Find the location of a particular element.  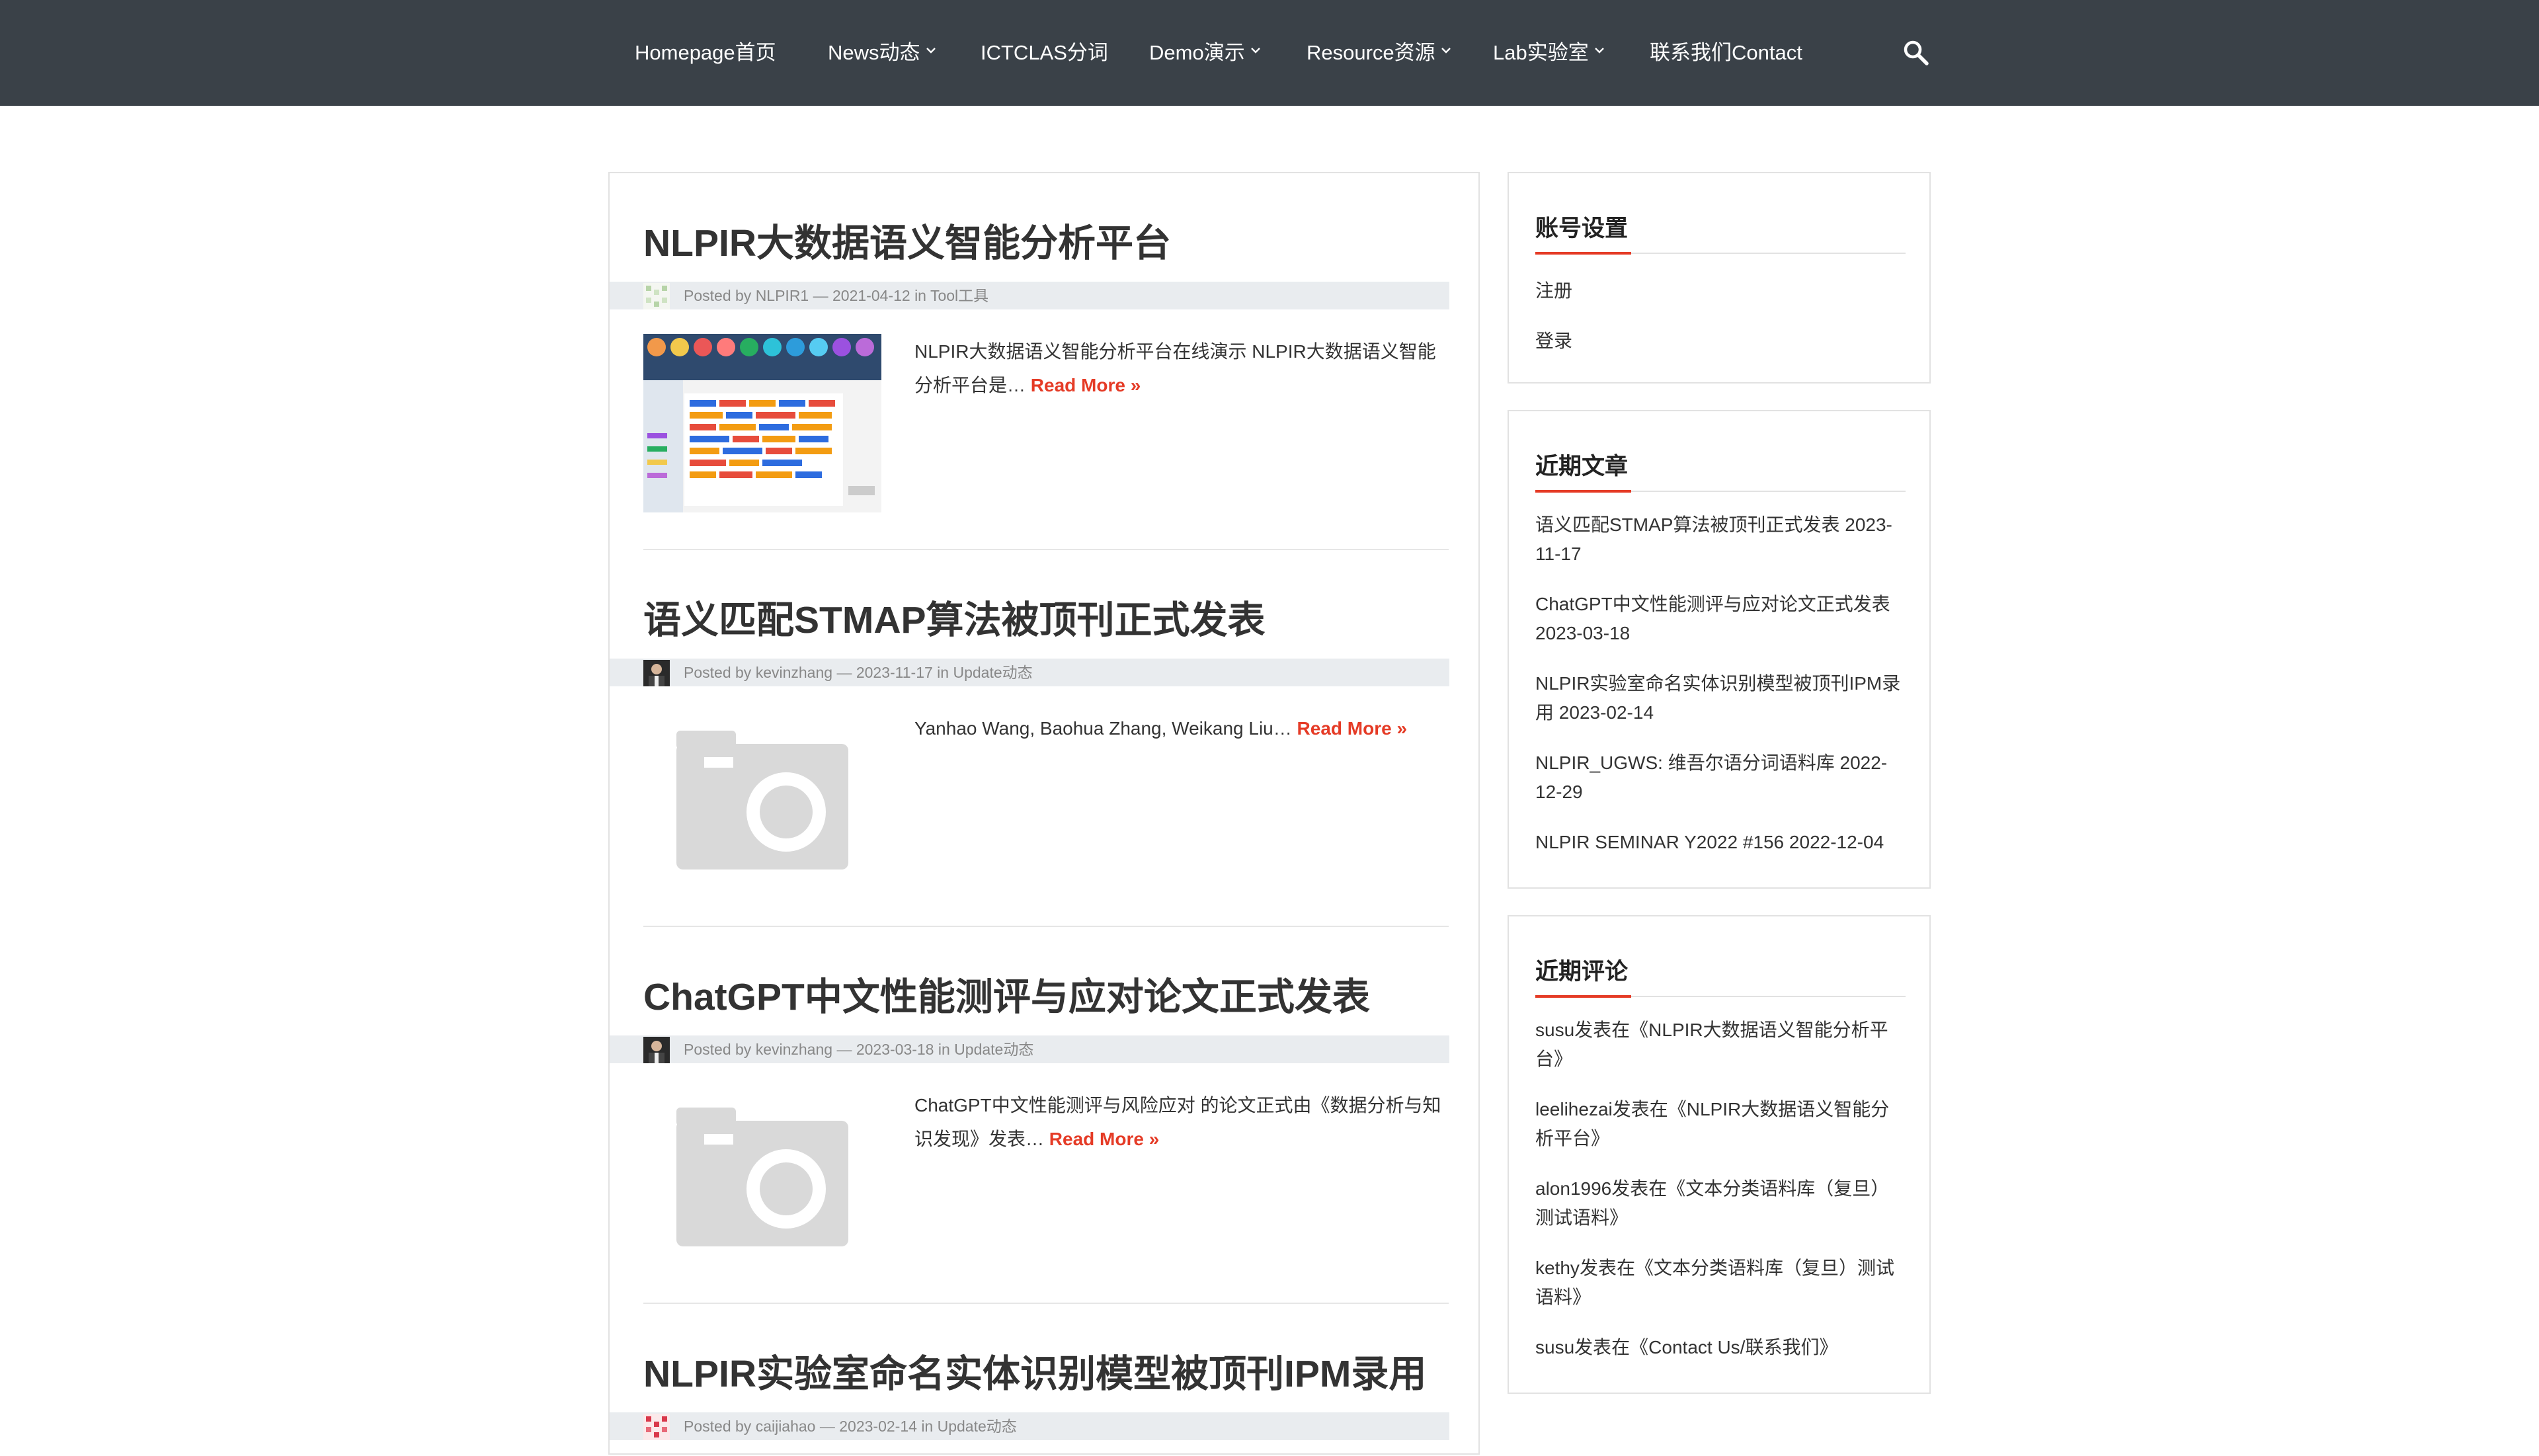

nav-item-contact: 联系我们Contact is located at coordinates (1726, 53).